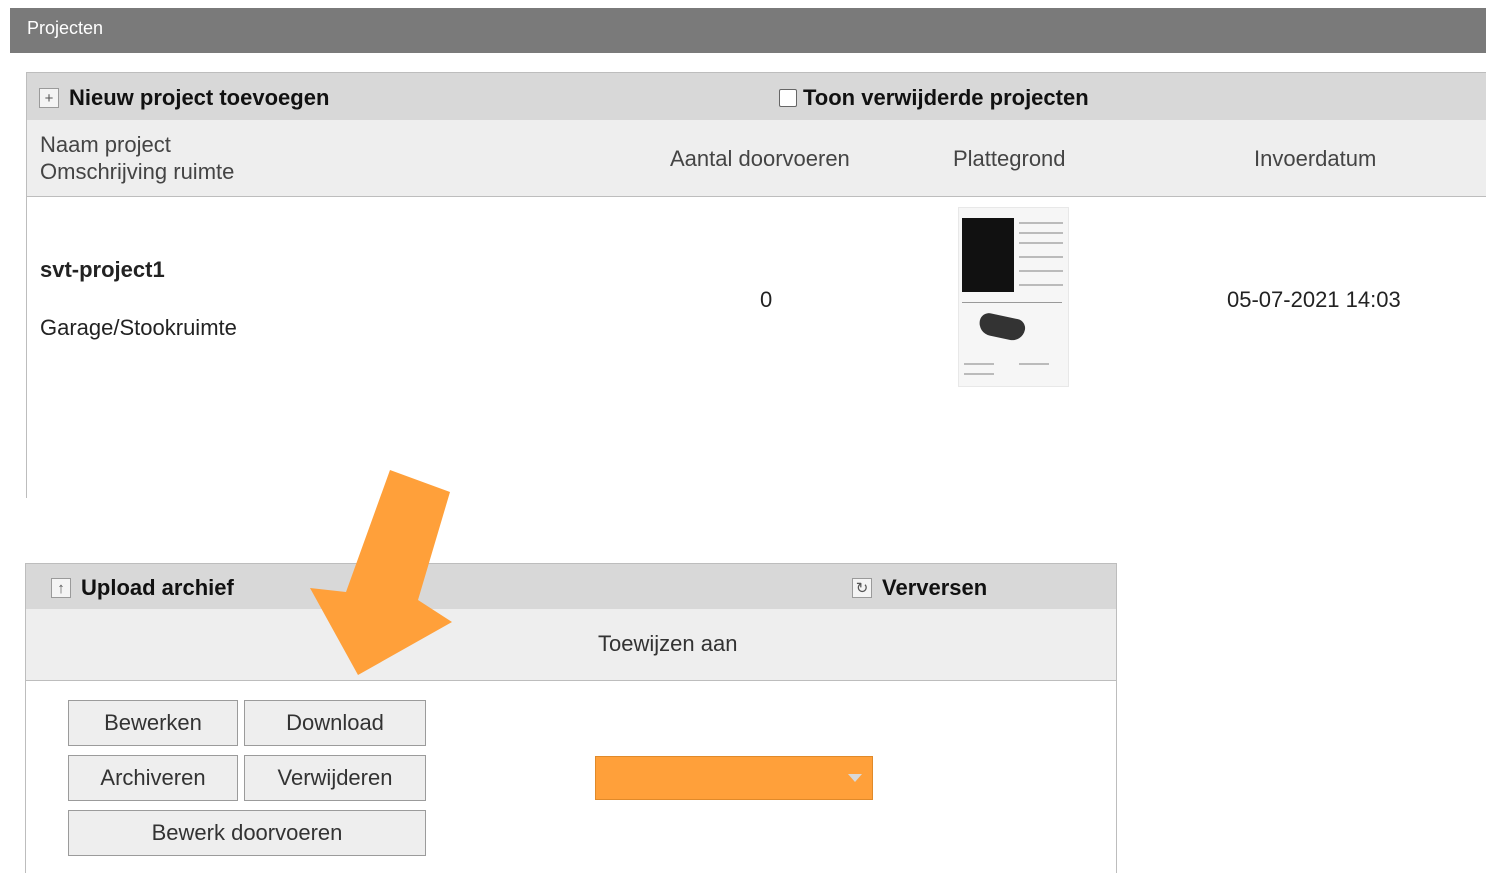 The height and width of the screenshot is (873, 1486). What do you see at coordinates (137, 171) in the screenshot?
I see `column-header-name-line2: Omschrijving ruimte` at bounding box center [137, 171].